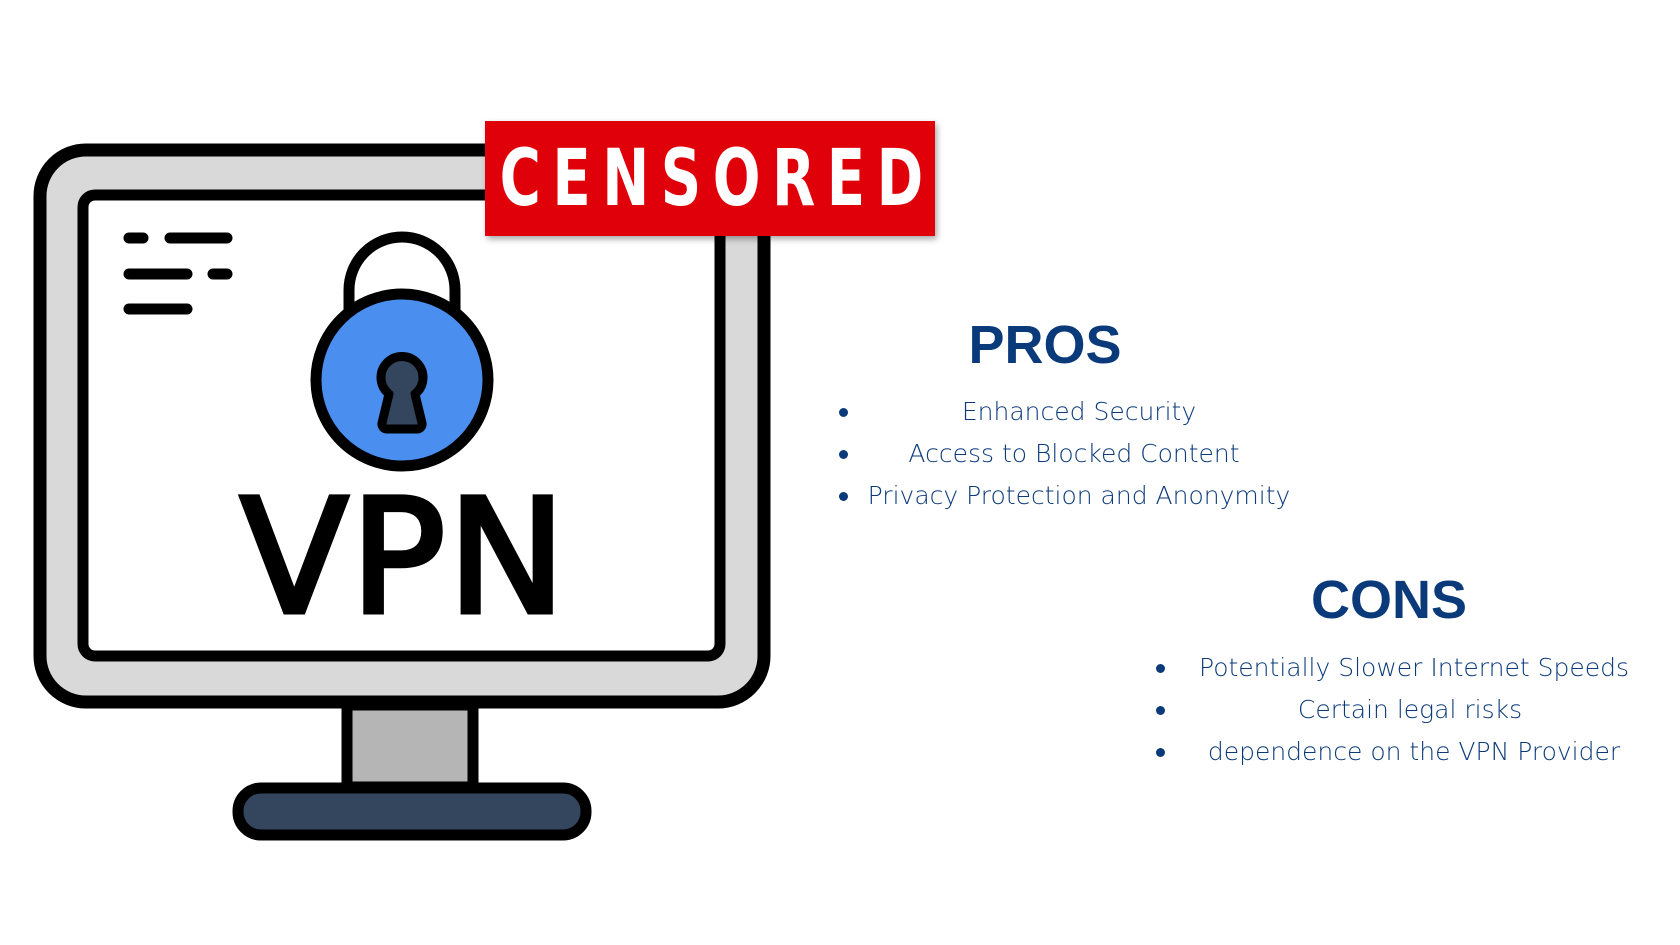 This screenshot has height=945, width=1680. Describe the element at coordinates (410, 746) in the screenshot. I see `monitor-stand-neck` at that location.